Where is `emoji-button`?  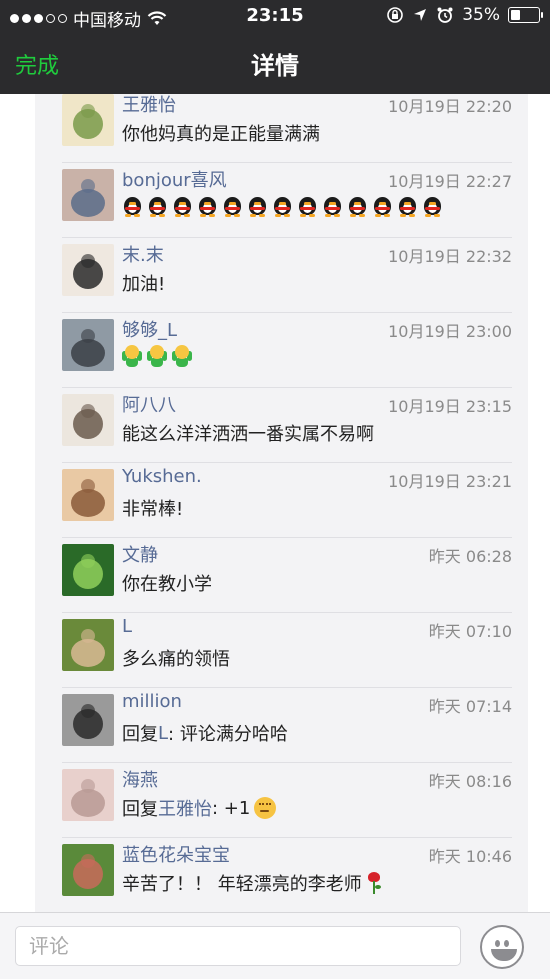 emoji-button is located at coordinates (502, 947).